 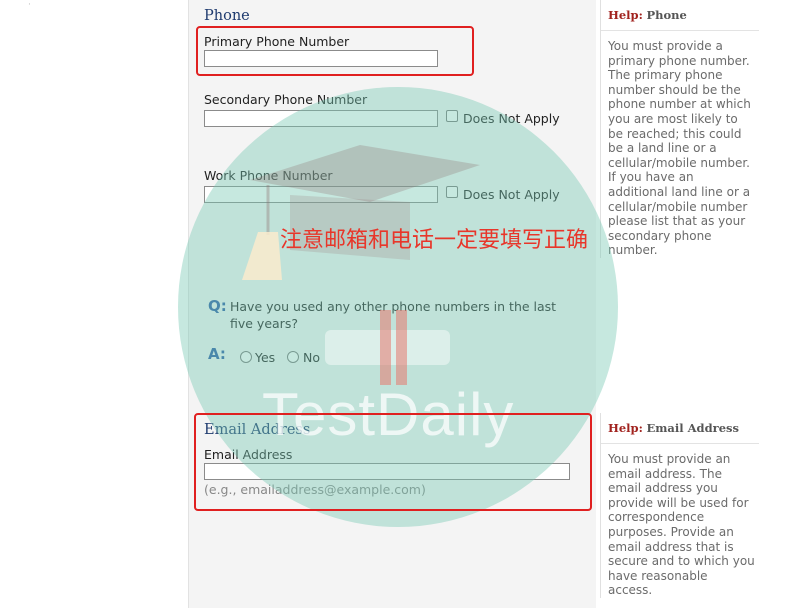 I want to click on annotation-text: 注意邮箱和电话一定要填写正确, so click(x=434, y=240).